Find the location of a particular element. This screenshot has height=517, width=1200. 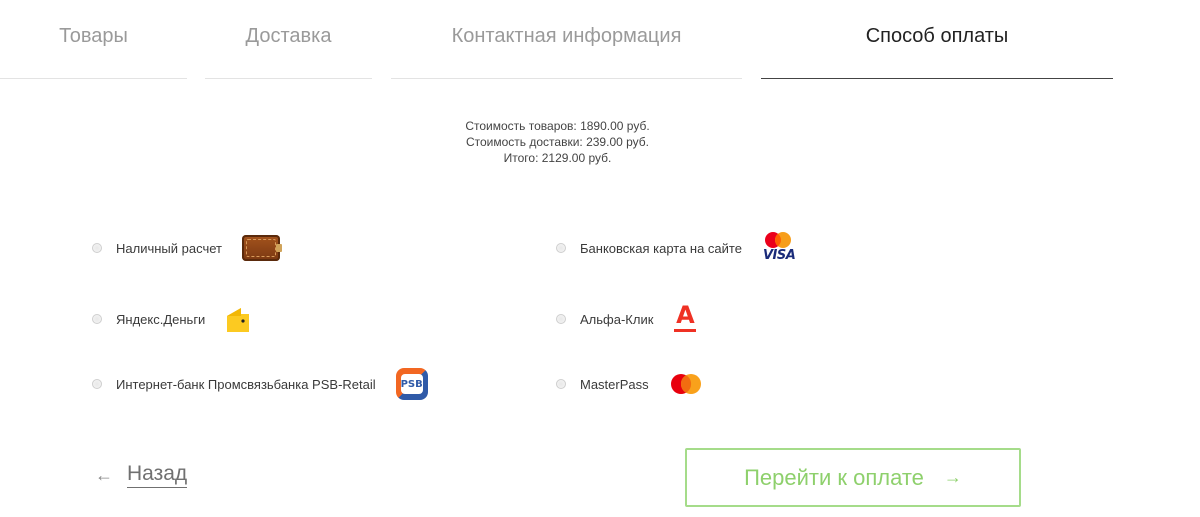

back-label: Назад is located at coordinates (157, 475).